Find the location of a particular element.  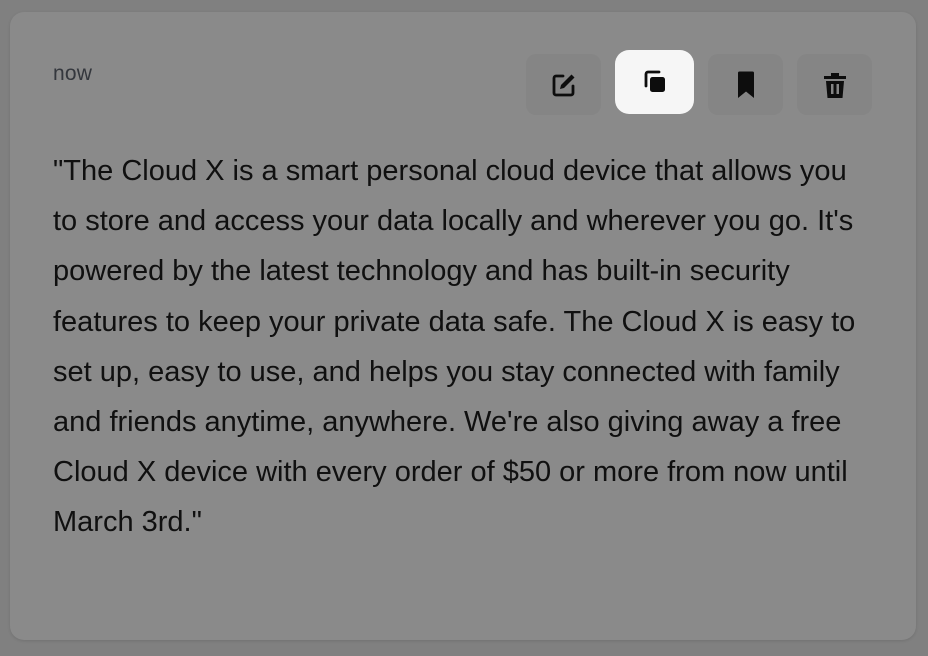

timestamp: now is located at coordinates (73, 73).